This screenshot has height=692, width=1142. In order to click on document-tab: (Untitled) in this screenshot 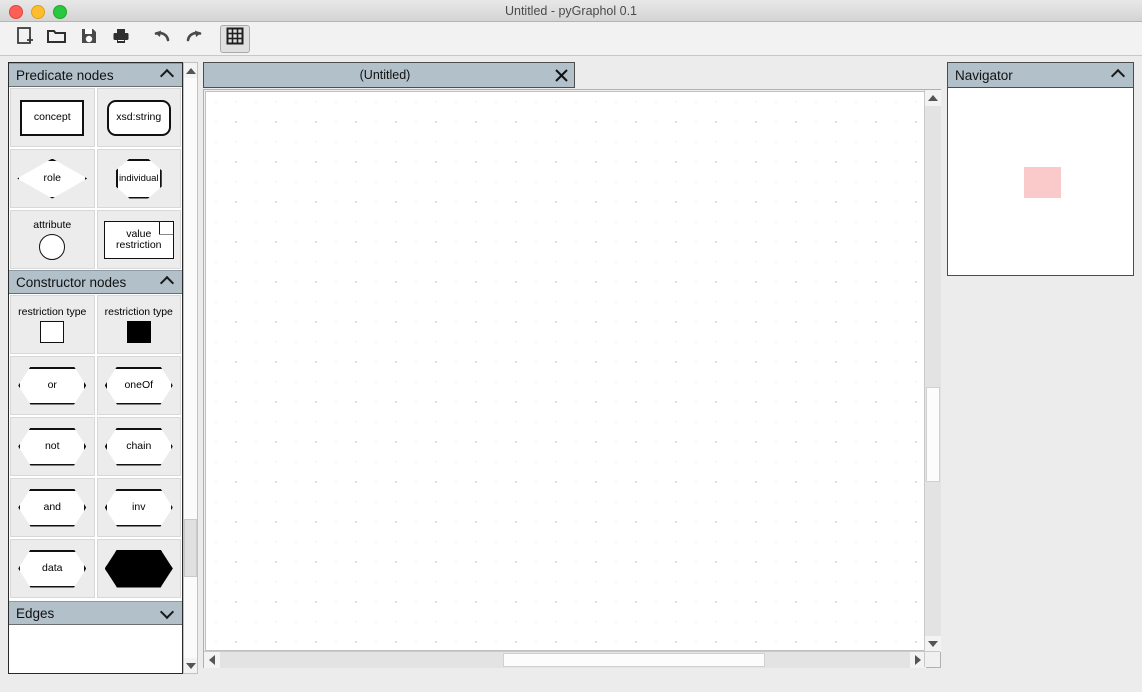, I will do `click(389, 75)`.